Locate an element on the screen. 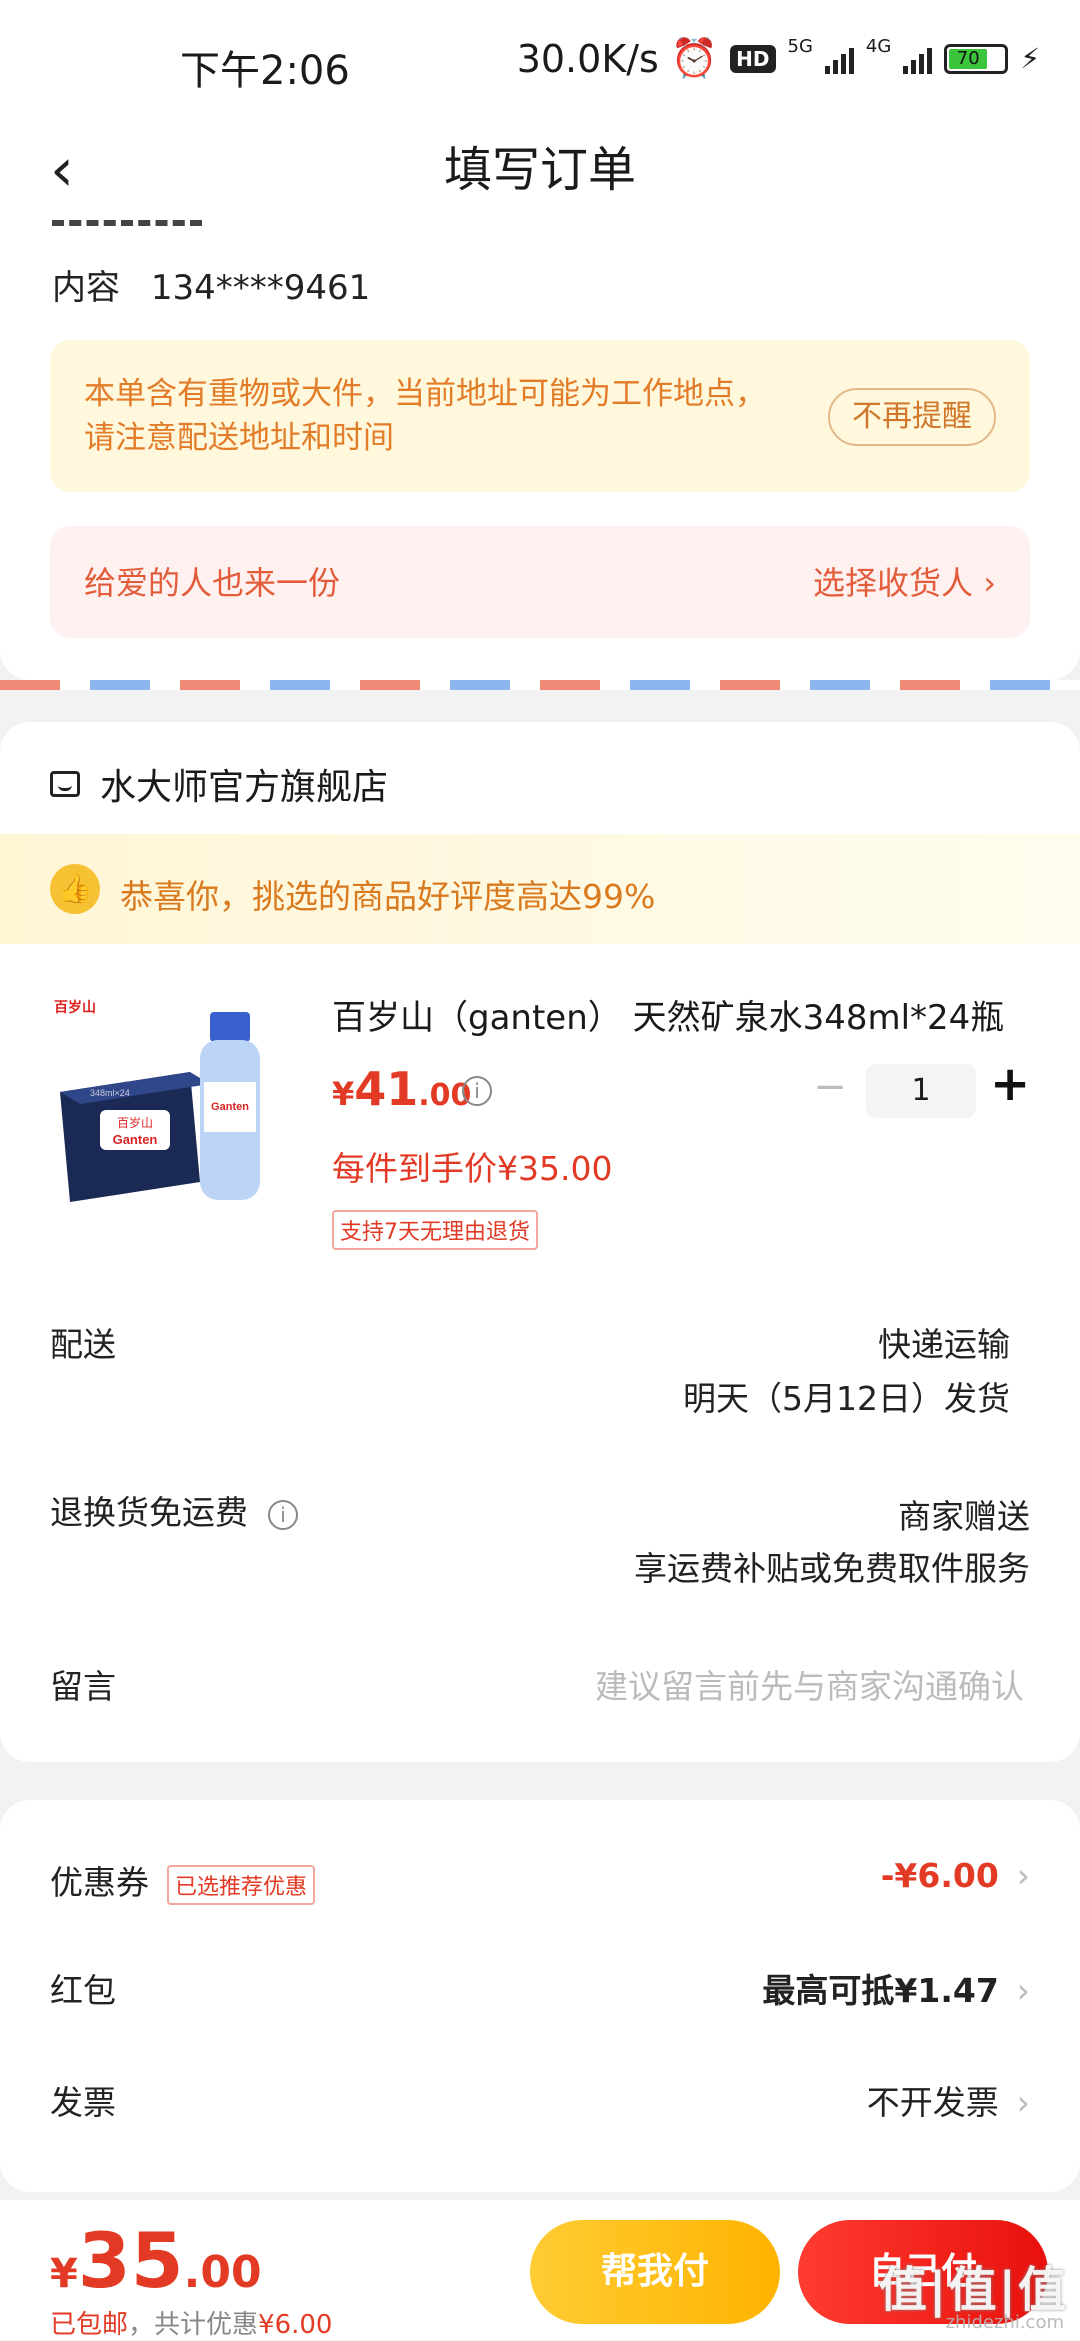 The height and width of the screenshot is (2341, 1080). net-4g-label: 4G is located at coordinates (878, 46).